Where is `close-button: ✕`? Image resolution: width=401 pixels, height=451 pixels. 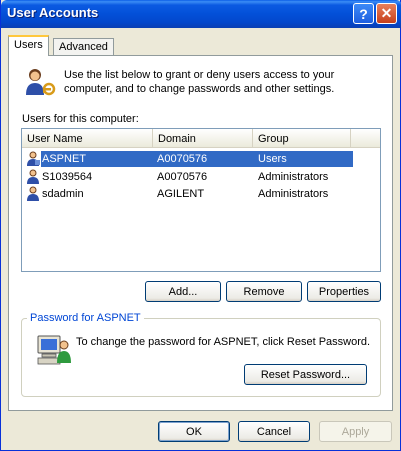
close-button: ✕ is located at coordinates (386, 13).